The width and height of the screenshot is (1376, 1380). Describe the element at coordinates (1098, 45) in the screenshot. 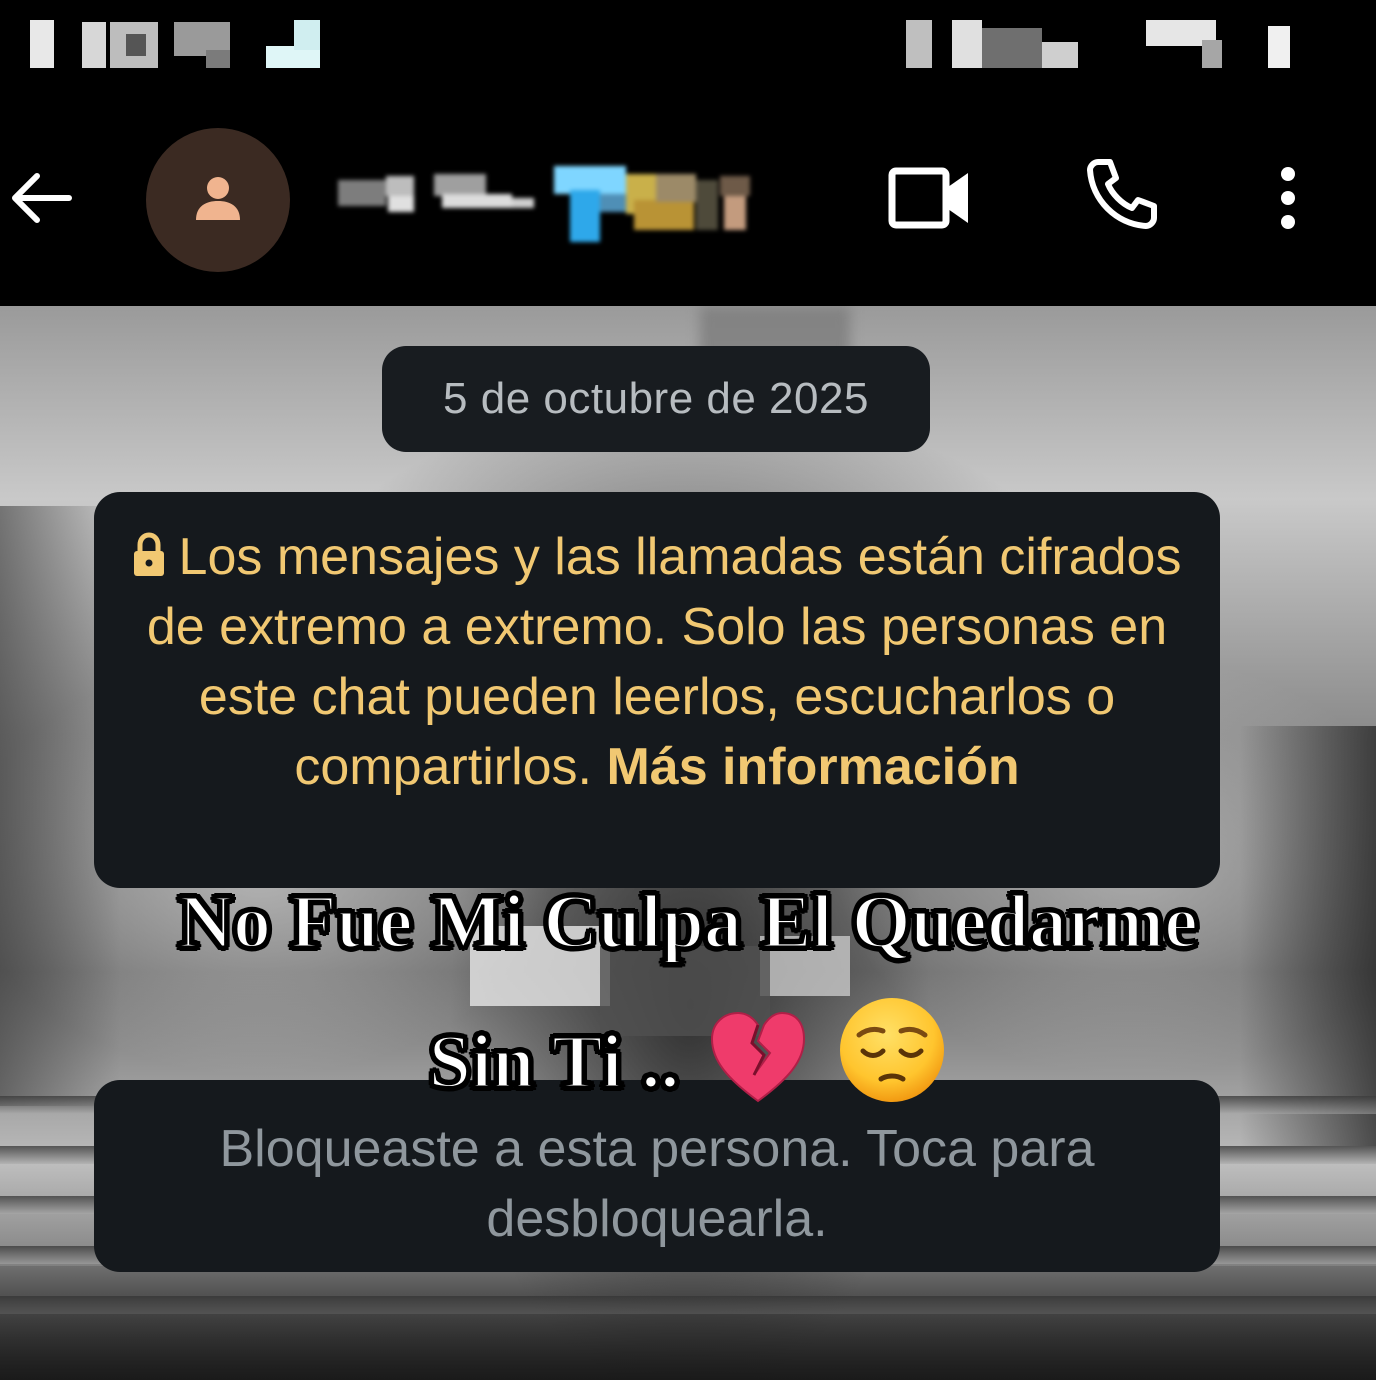

I see `status-bar-indicators-censored` at that location.